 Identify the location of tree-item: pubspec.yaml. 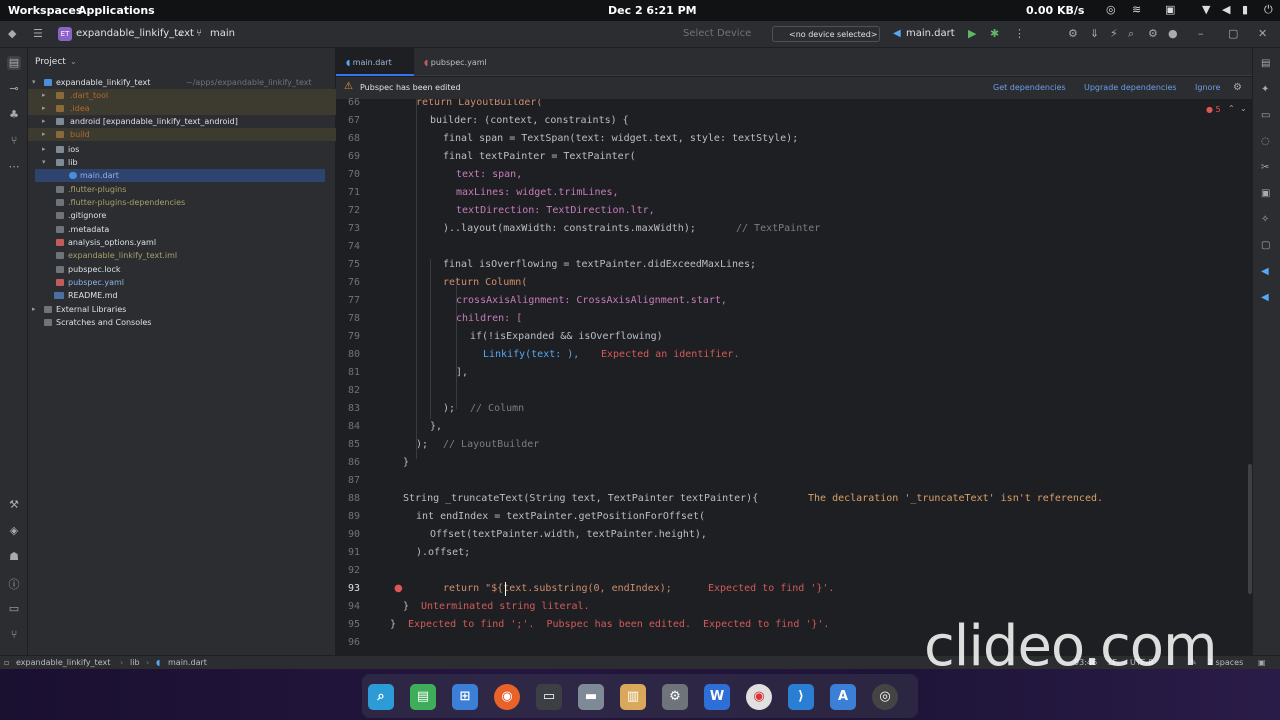
(182, 282).